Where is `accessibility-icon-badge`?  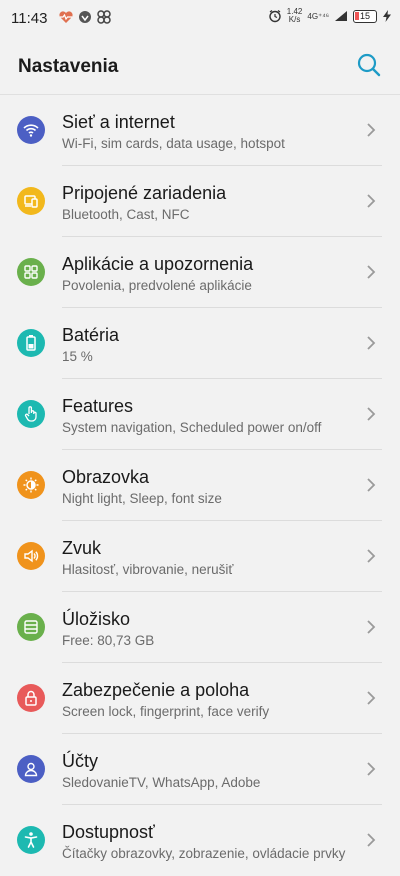
accessibility-icon-badge is located at coordinates (31, 840).